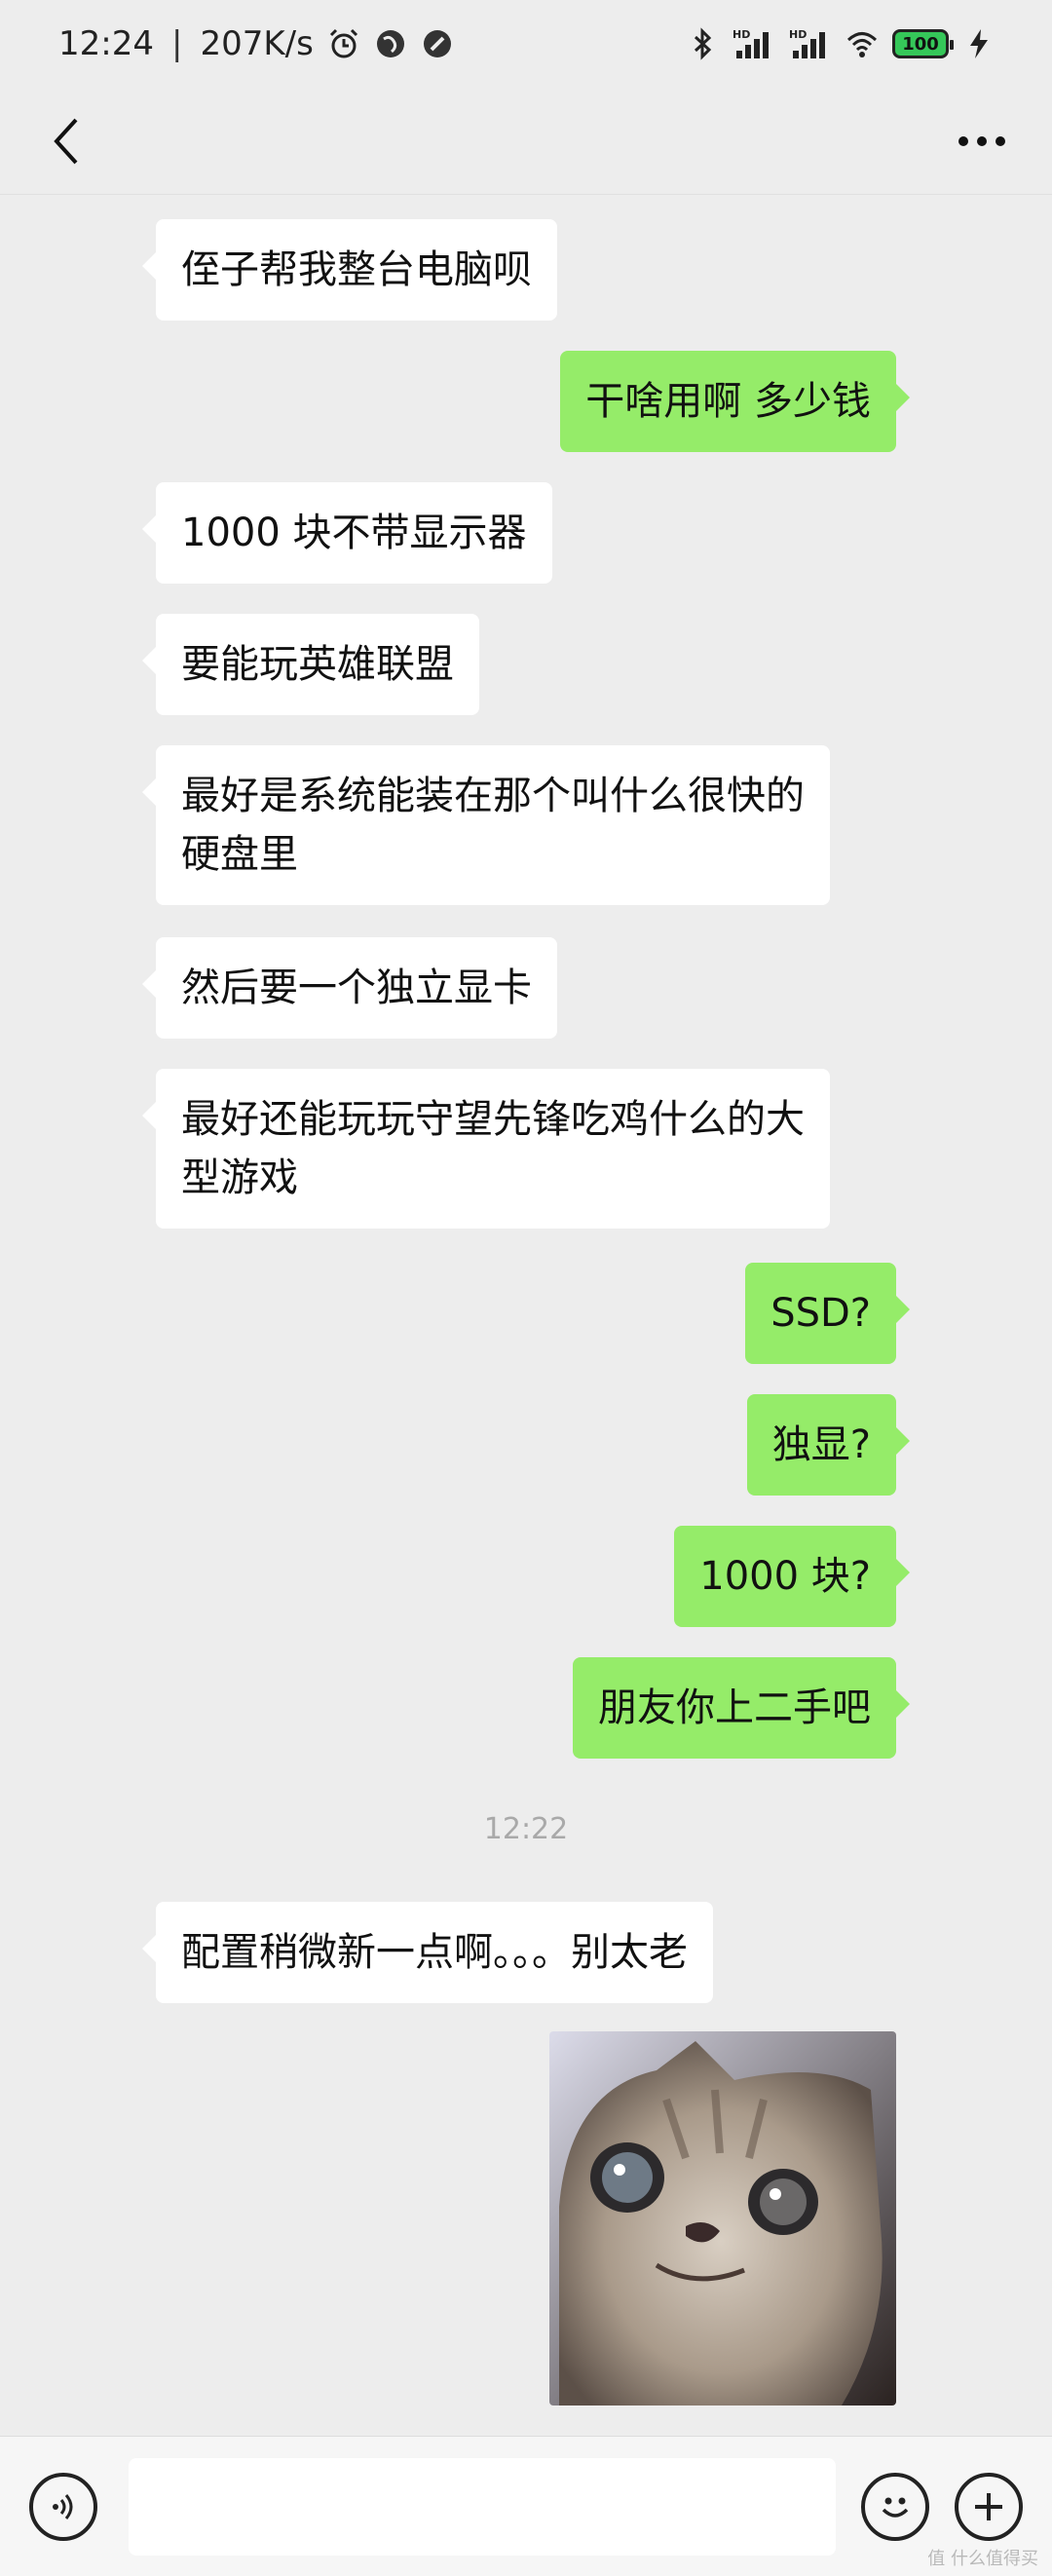 The height and width of the screenshot is (2576, 1052). What do you see at coordinates (751, 43) in the screenshot?
I see `signal-hd-icon: HD` at bounding box center [751, 43].